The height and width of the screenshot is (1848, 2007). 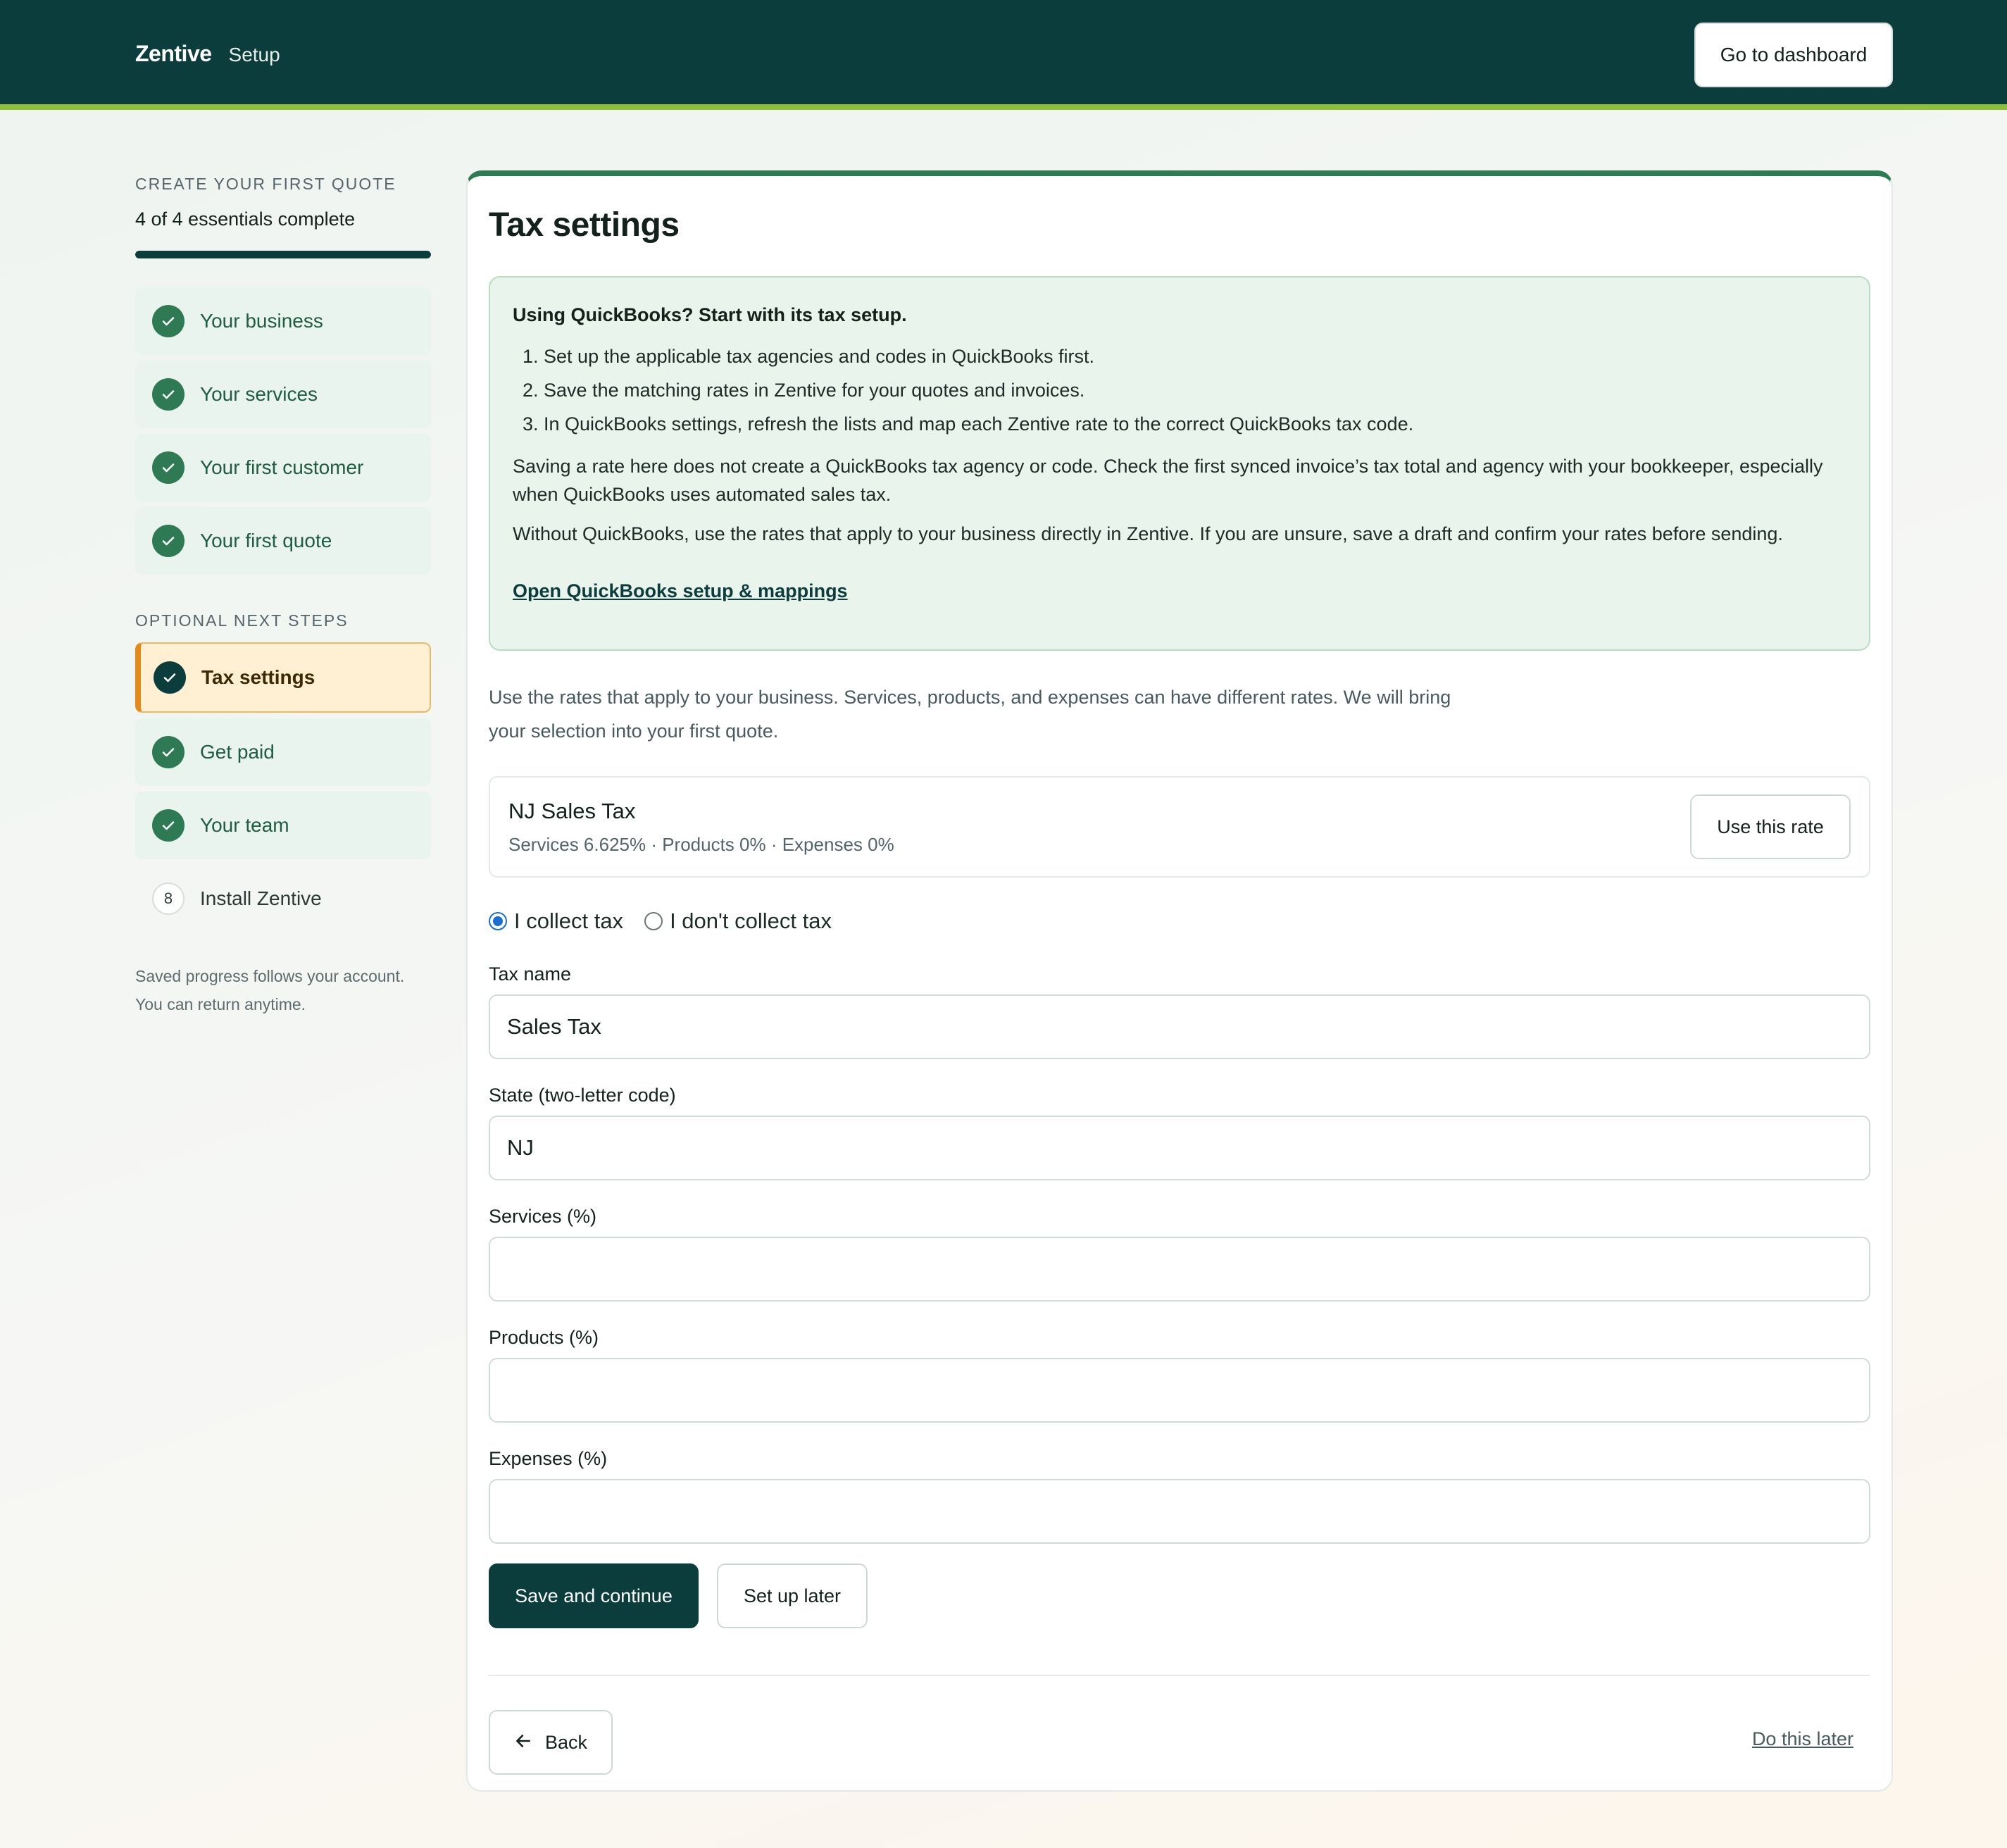 What do you see at coordinates (220, 1004) in the screenshot?
I see `saved-progress-note-line: You can return anytime.` at bounding box center [220, 1004].